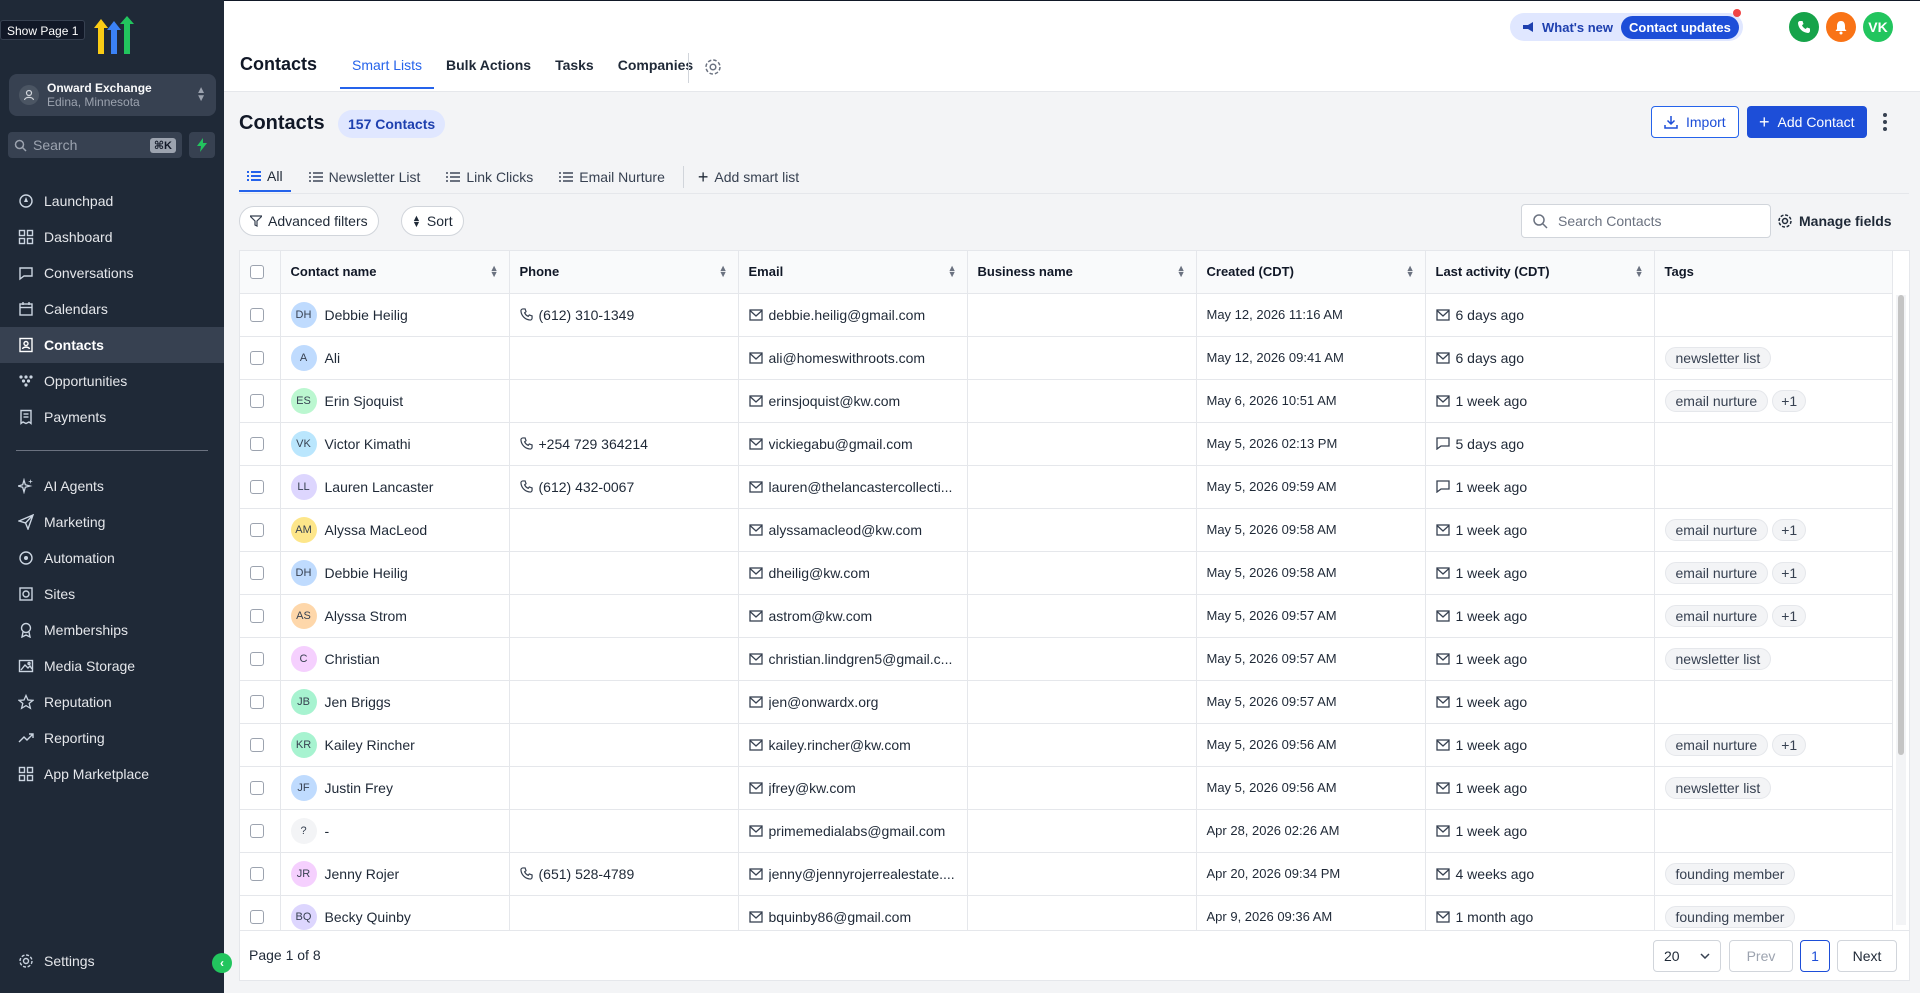 The width and height of the screenshot is (1920, 993). Describe the element at coordinates (112, 666) in the screenshot. I see `sidebar-item-media-storage: Media Storage` at that location.